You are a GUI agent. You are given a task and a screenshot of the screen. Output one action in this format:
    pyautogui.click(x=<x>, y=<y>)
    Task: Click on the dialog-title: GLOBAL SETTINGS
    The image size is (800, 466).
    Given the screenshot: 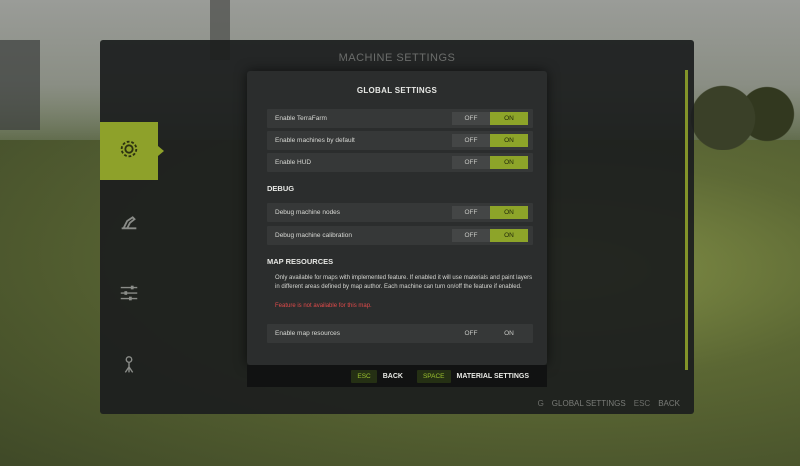 What is the action you would take?
    pyautogui.click(x=397, y=90)
    